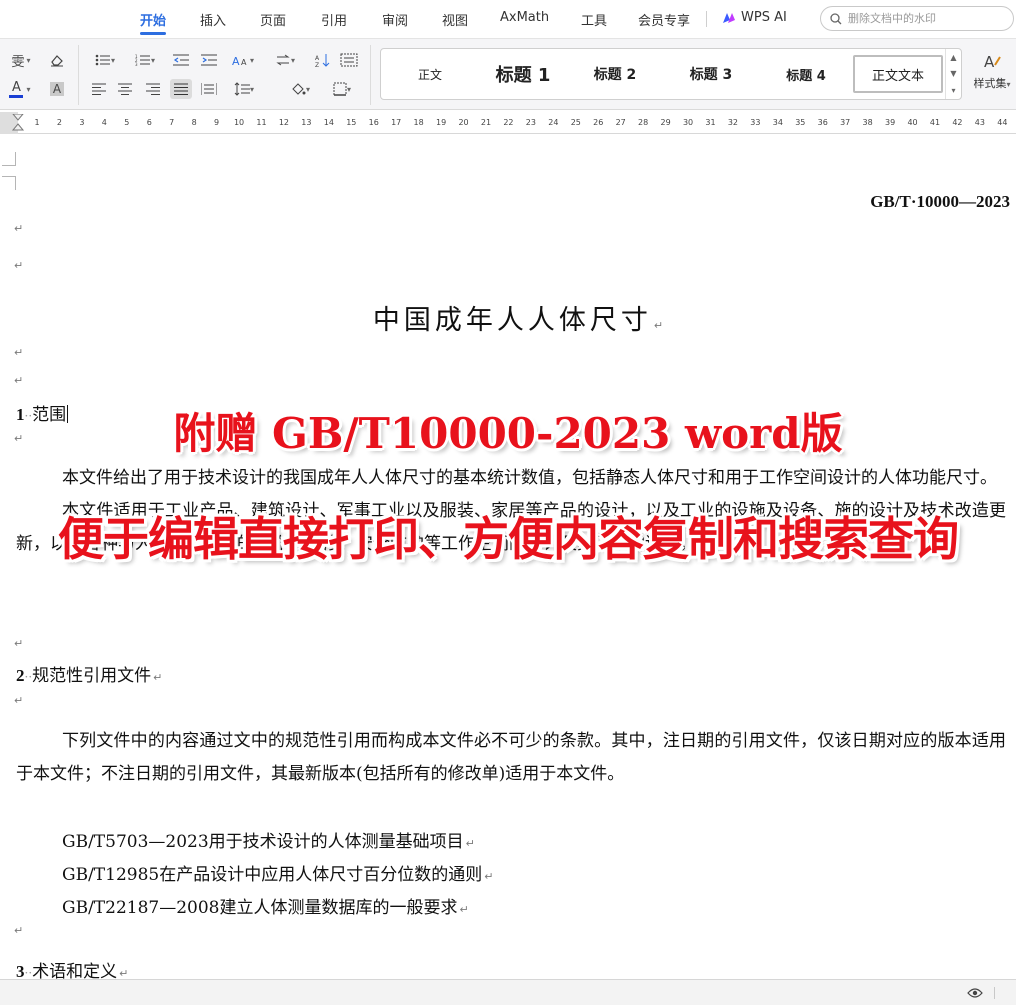 This screenshot has height=1005, width=1016. What do you see at coordinates (994, 993) in the screenshot?
I see `status-divider` at bounding box center [994, 993].